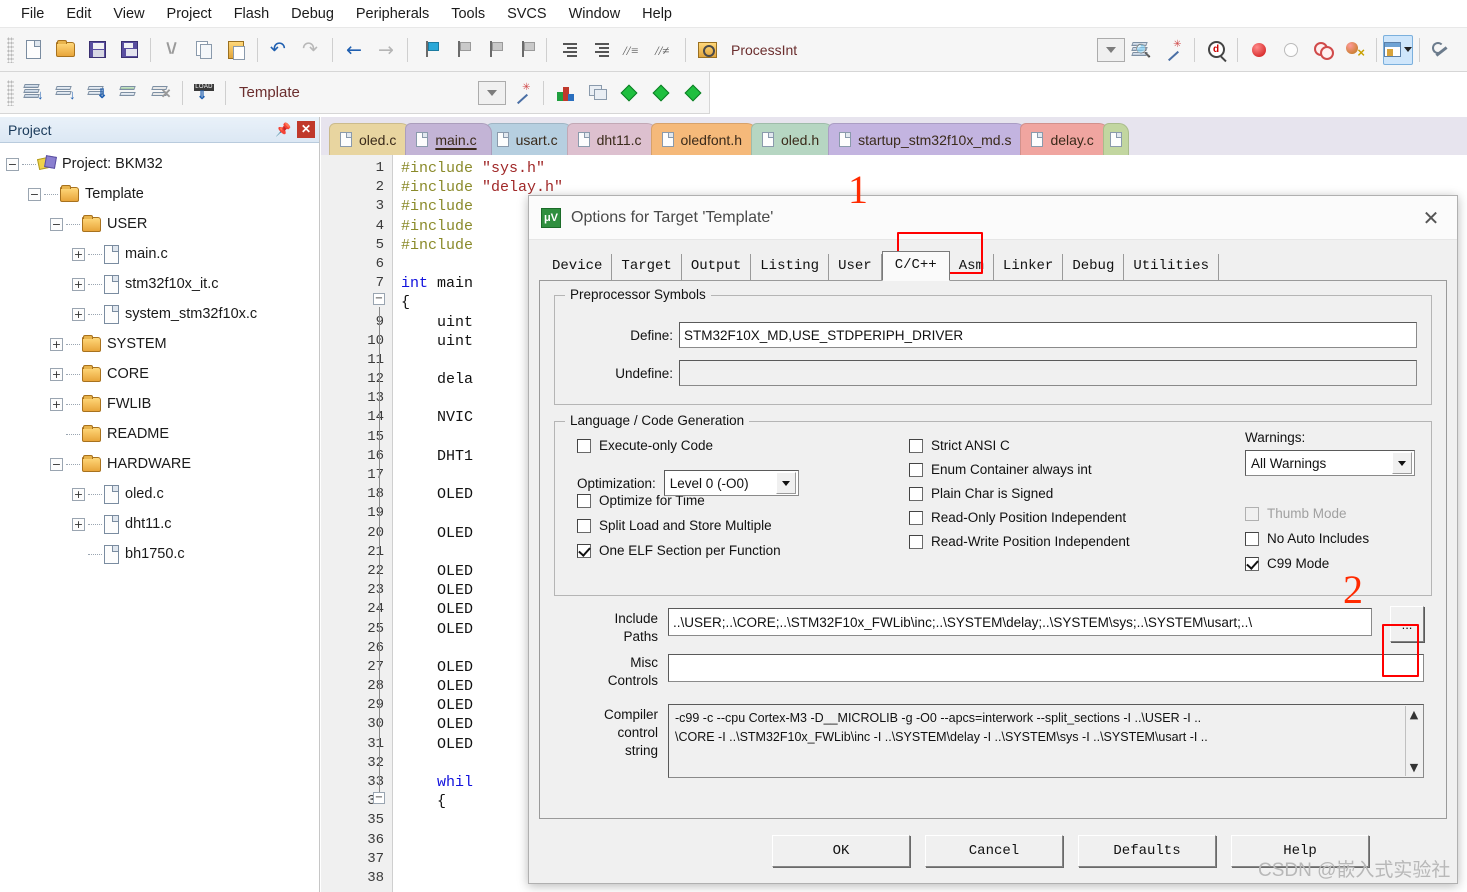 The height and width of the screenshot is (892, 1467). Describe the element at coordinates (1259, 50) in the screenshot. I see `breakpoint-icon` at that location.